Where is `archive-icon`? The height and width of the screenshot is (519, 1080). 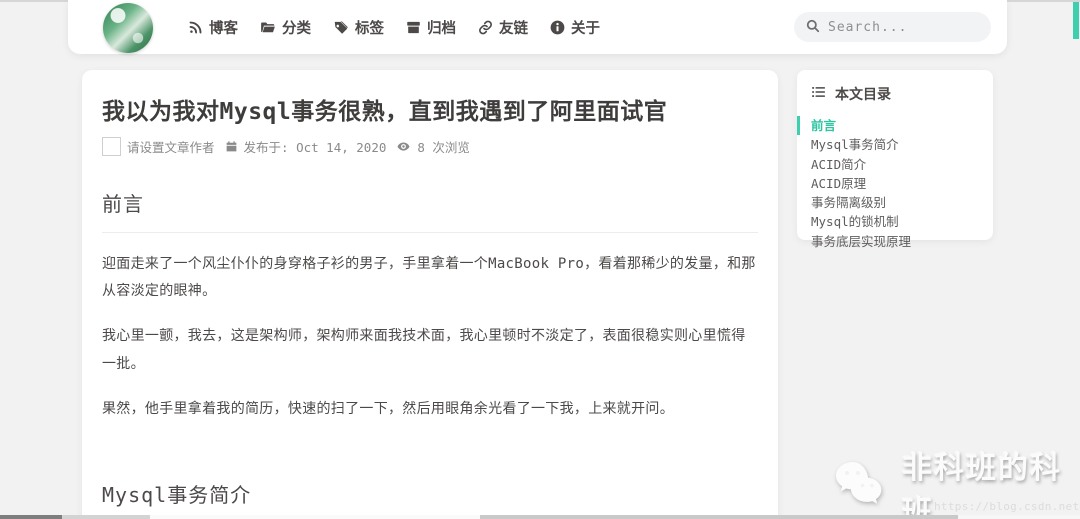
archive-icon is located at coordinates (413, 27).